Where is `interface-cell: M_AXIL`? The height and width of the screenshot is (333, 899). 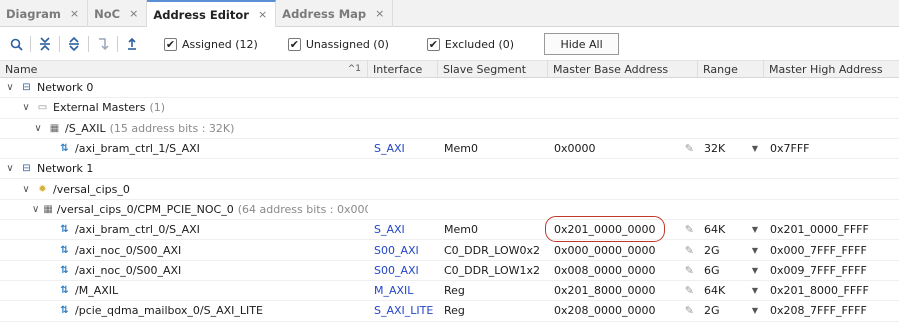
interface-cell: M_AXIL is located at coordinates (403, 290).